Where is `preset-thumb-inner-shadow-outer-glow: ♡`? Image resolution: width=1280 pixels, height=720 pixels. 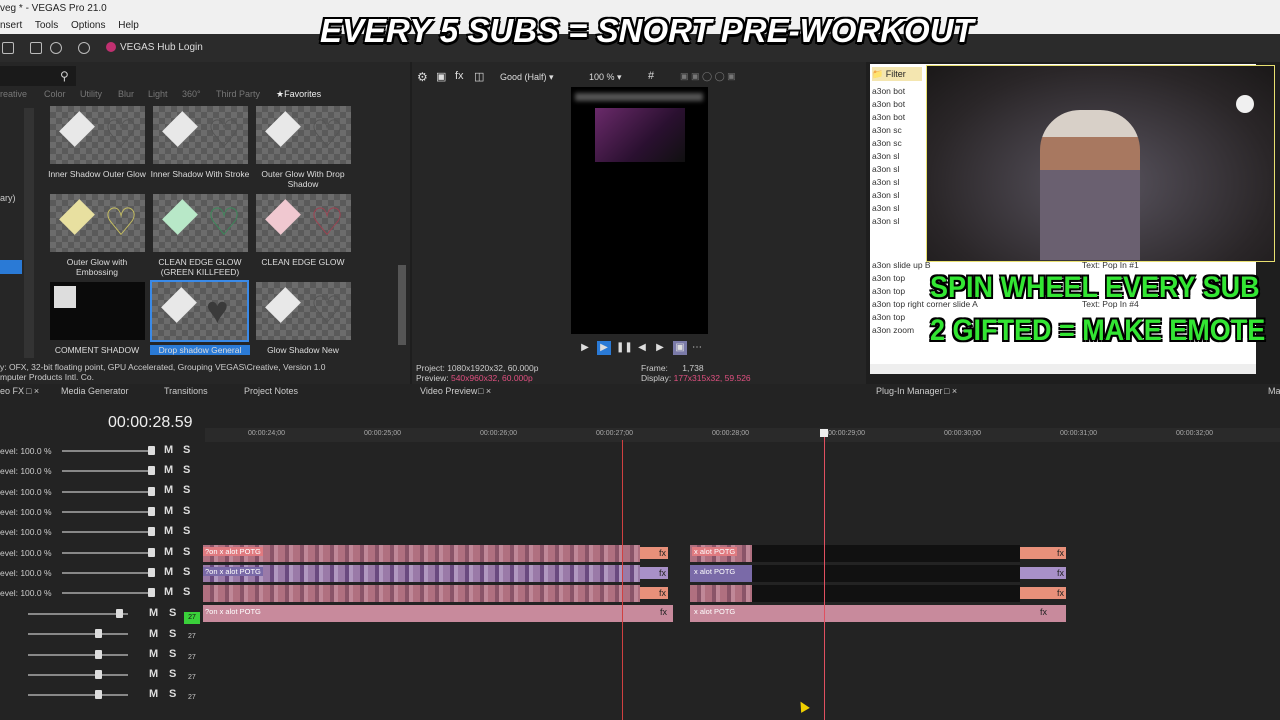
preset-thumb-inner-shadow-outer-glow: ♡ is located at coordinates (97, 135).